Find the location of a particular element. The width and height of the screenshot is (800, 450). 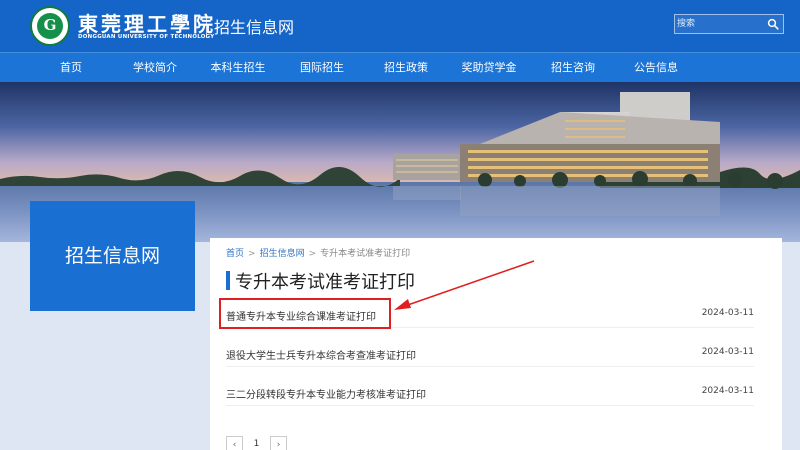

logo-emblem-icon: G is located at coordinates (50, 26).